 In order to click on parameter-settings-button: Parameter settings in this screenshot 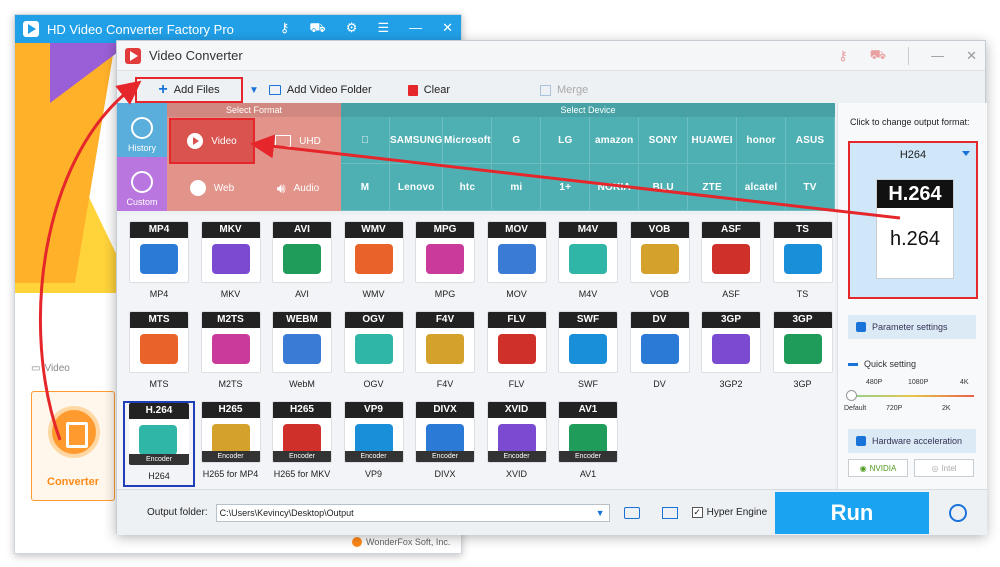, I will do `click(912, 327)`.